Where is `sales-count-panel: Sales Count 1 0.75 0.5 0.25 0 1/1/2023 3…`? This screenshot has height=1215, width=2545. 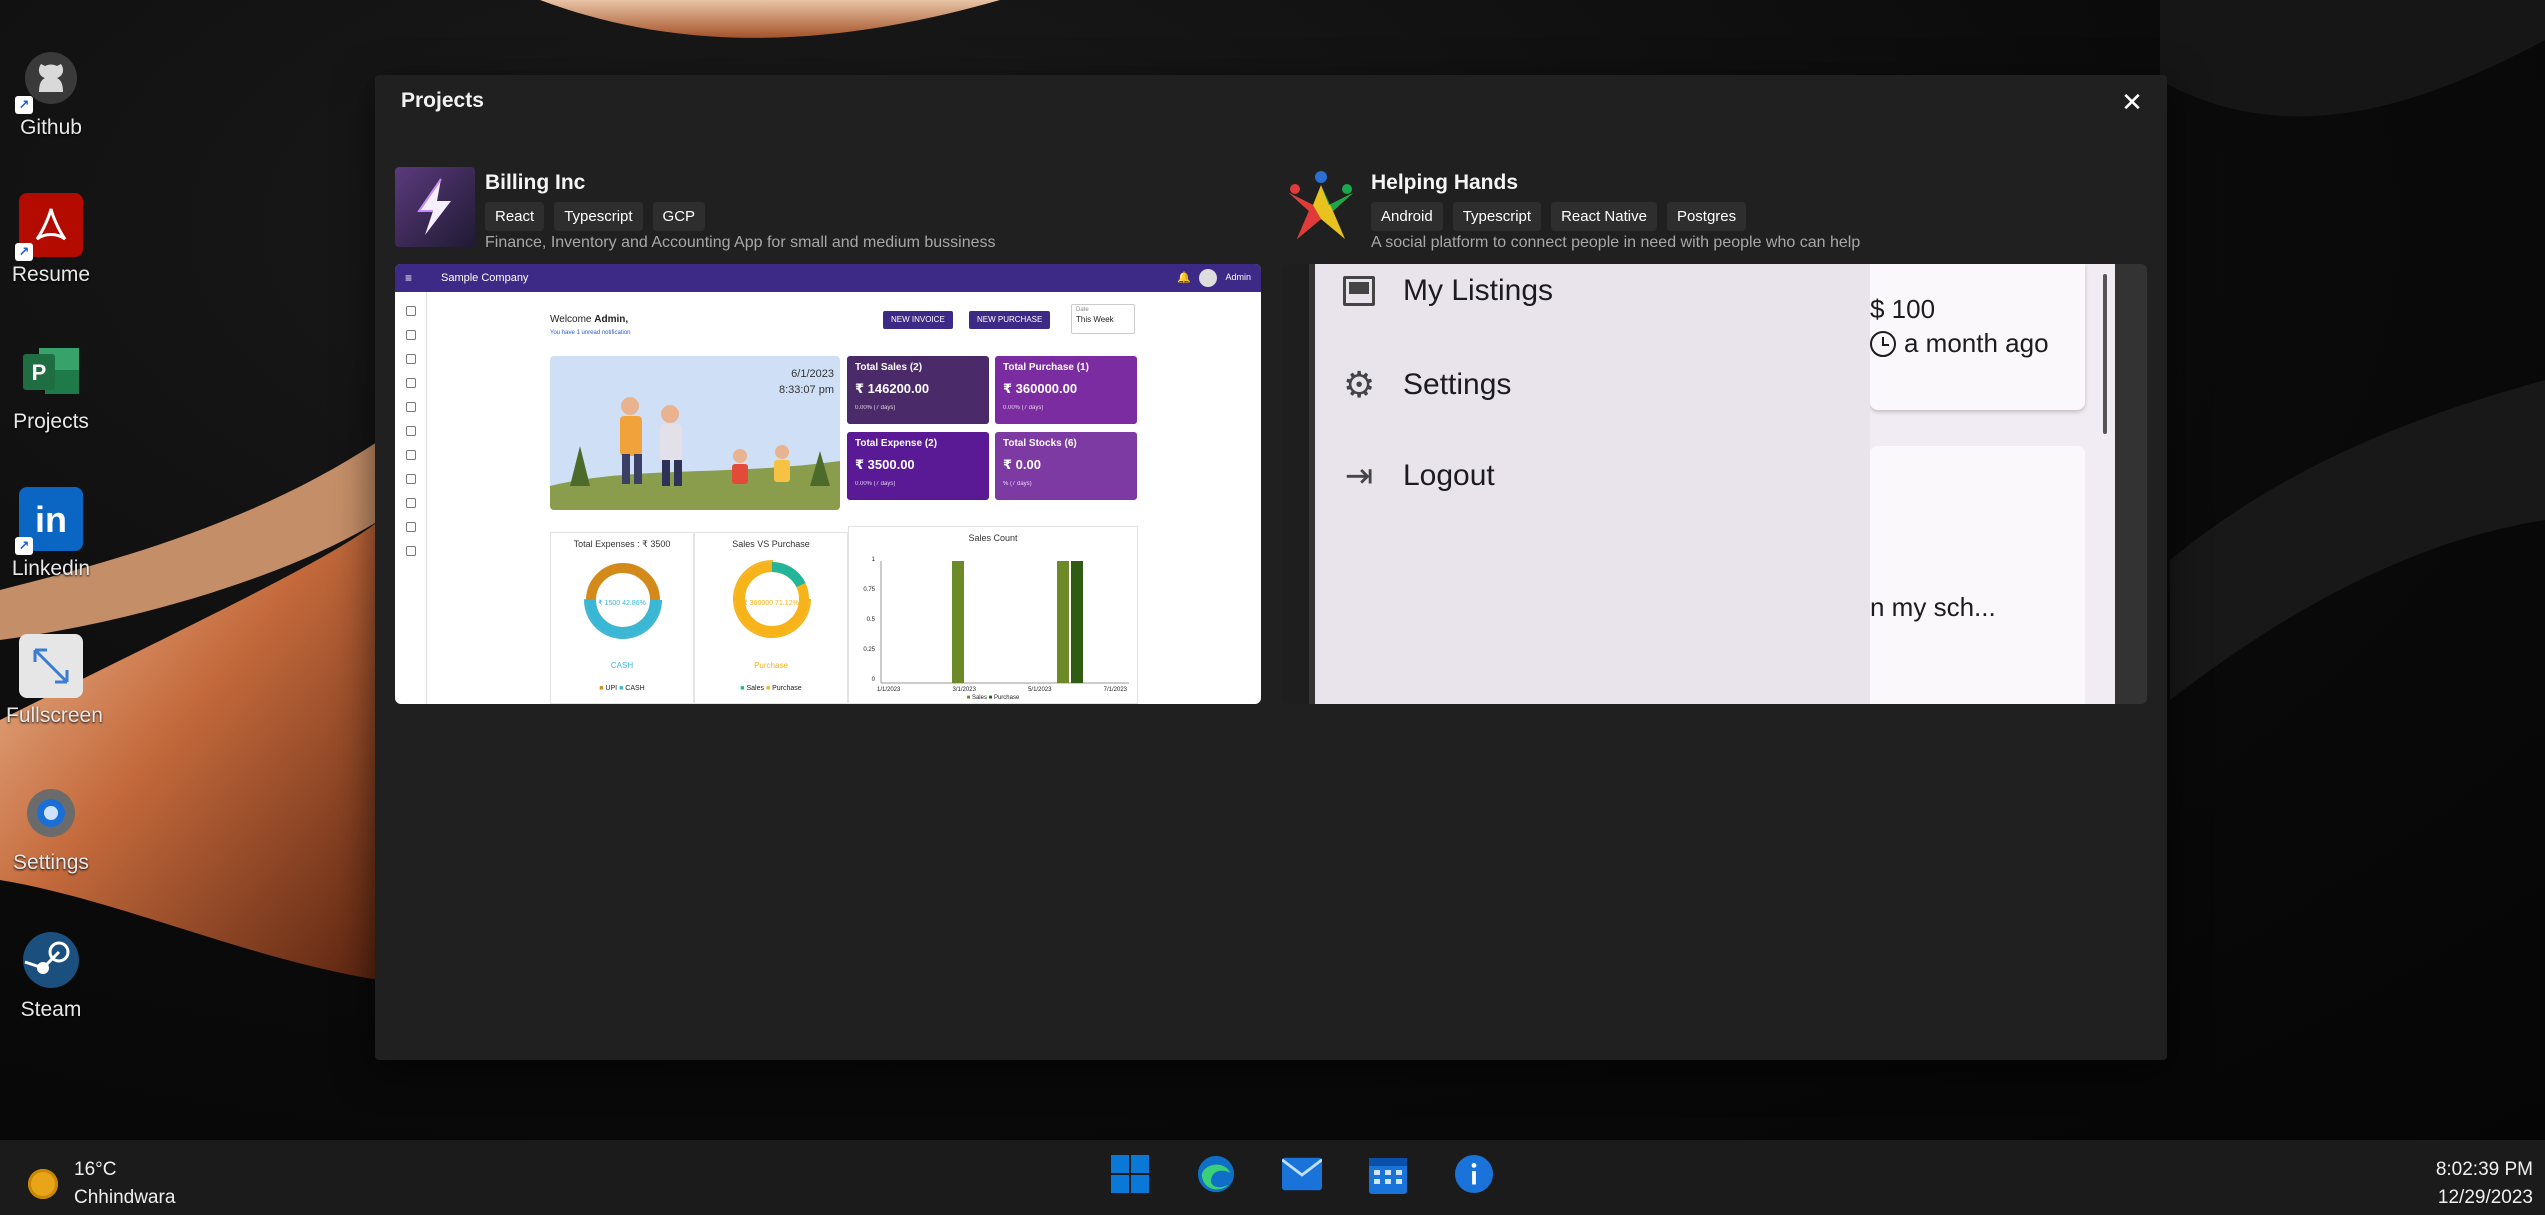
sales-count-panel: Sales Count 1 0.75 0.5 0.25 0 1/1/2023 3… is located at coordinates (993, 615).